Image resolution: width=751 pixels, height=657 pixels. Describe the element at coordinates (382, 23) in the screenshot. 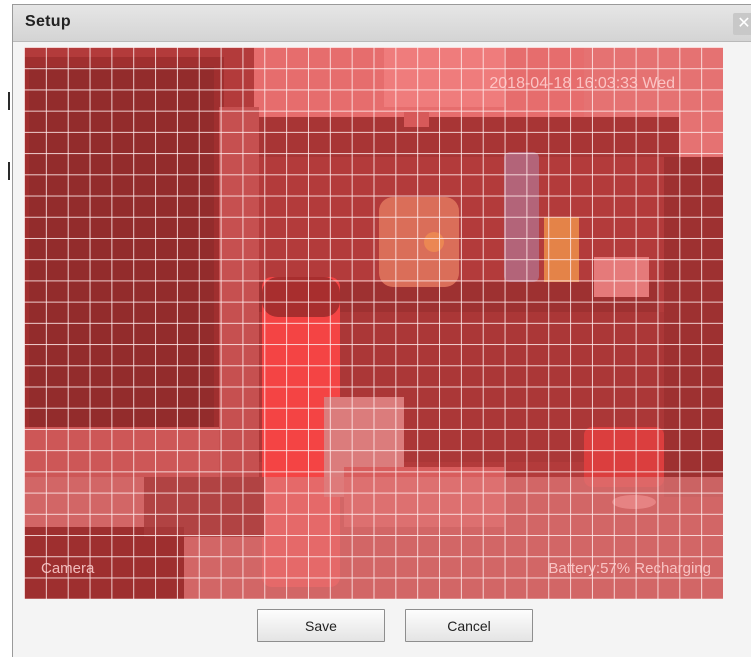

I see `dialog-titlebar: Setup ✕` at that location.